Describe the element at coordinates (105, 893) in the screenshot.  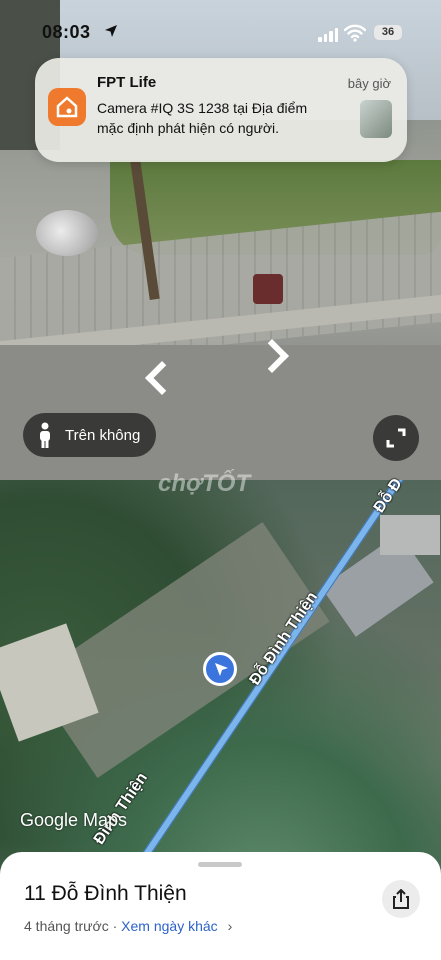
I see `address-title: 11 Đỗ Đình Thiện` at that location.